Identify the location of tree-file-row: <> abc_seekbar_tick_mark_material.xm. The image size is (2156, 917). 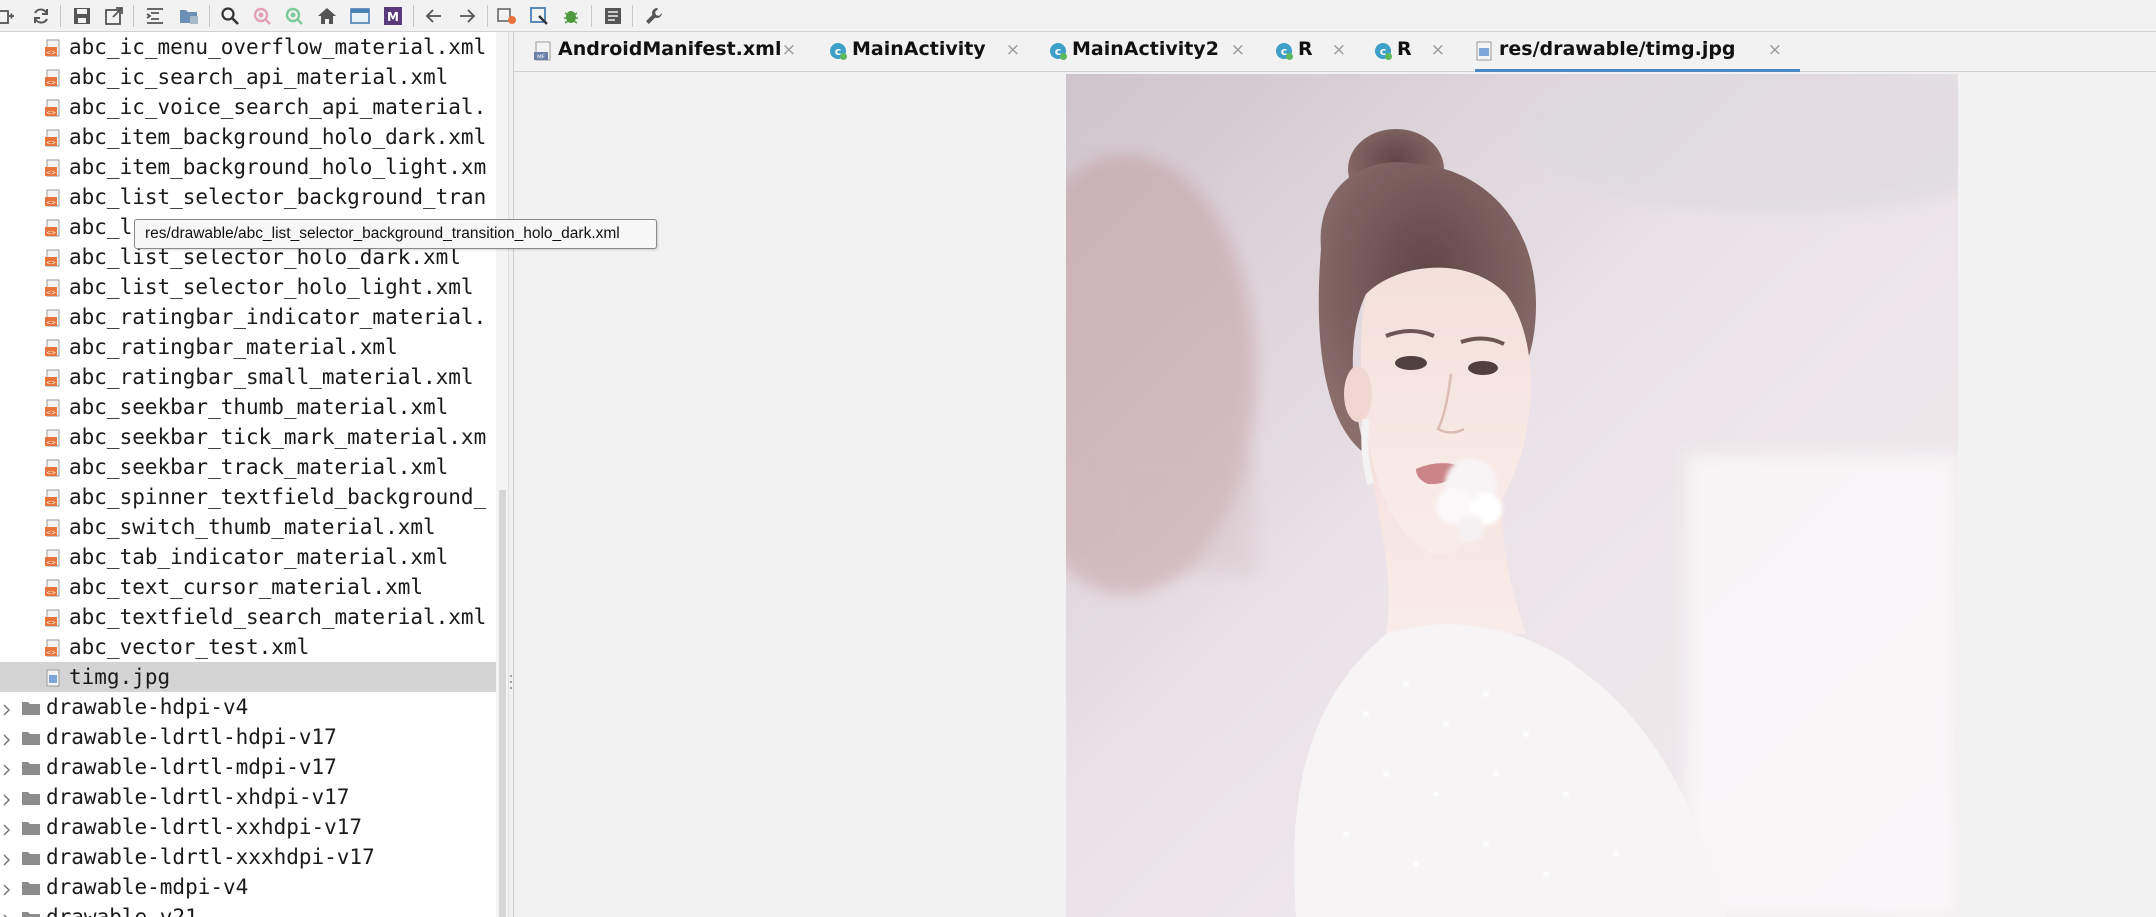
(248, 437).